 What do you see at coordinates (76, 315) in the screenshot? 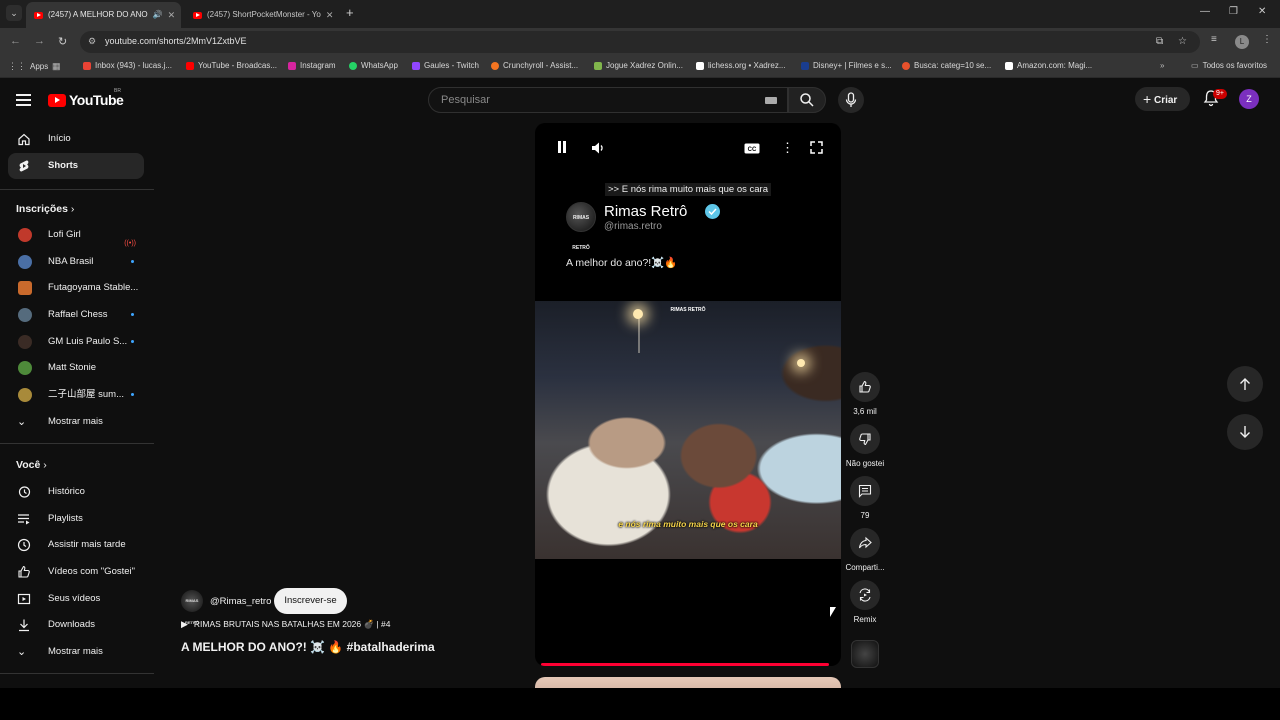
I see `sidebar-sub-raffael-chess: Raffael Chess` at bounding box center [76, 315].